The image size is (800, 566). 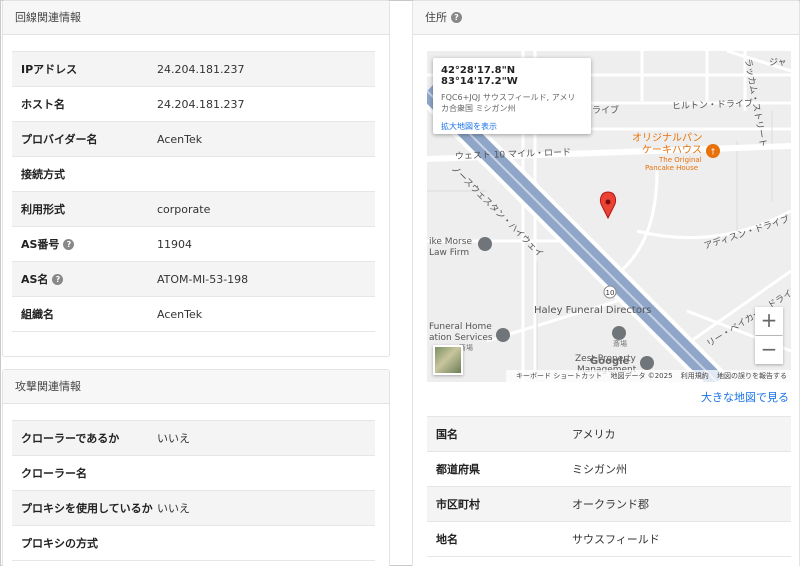 What do you see at coordinates (499, 504) in the screenshot?
I see `address-label: 市区町村` at bounding box center [499, 504].